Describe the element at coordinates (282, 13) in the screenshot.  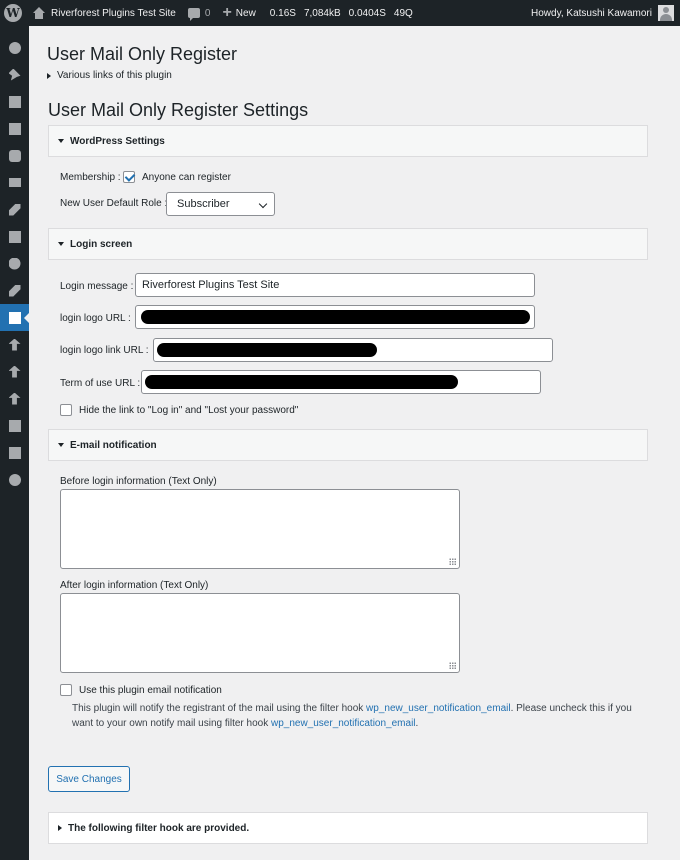
I see `stat-time: 0.16S` at that location.